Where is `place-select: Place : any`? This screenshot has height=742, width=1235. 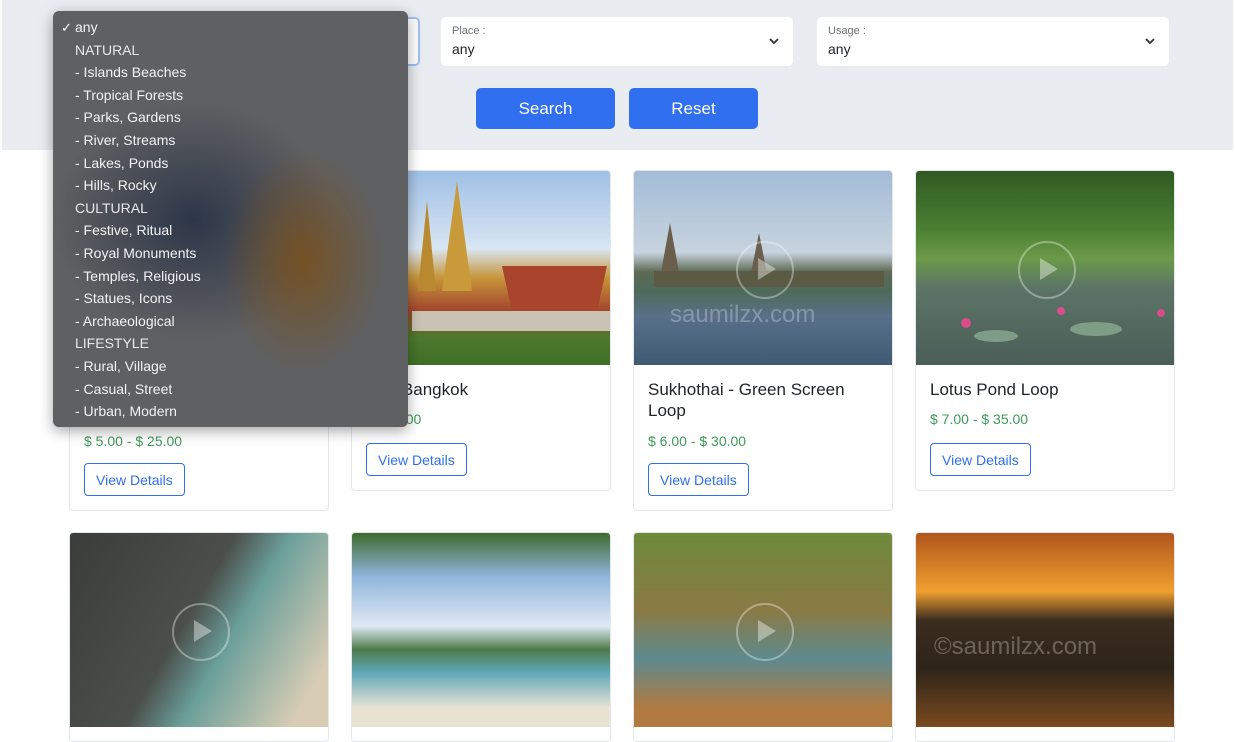 place-select: Place : any is located at coordinates (617, 41).